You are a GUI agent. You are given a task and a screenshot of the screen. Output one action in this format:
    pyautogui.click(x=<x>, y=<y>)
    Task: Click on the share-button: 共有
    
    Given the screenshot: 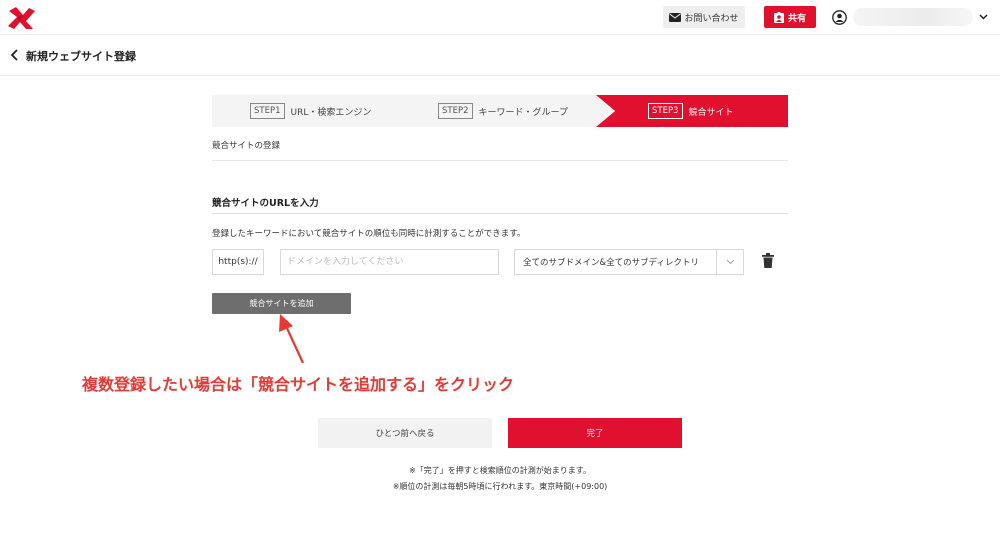 What is the action you would take?
    pyautogui.click(x=790, y=17)
    